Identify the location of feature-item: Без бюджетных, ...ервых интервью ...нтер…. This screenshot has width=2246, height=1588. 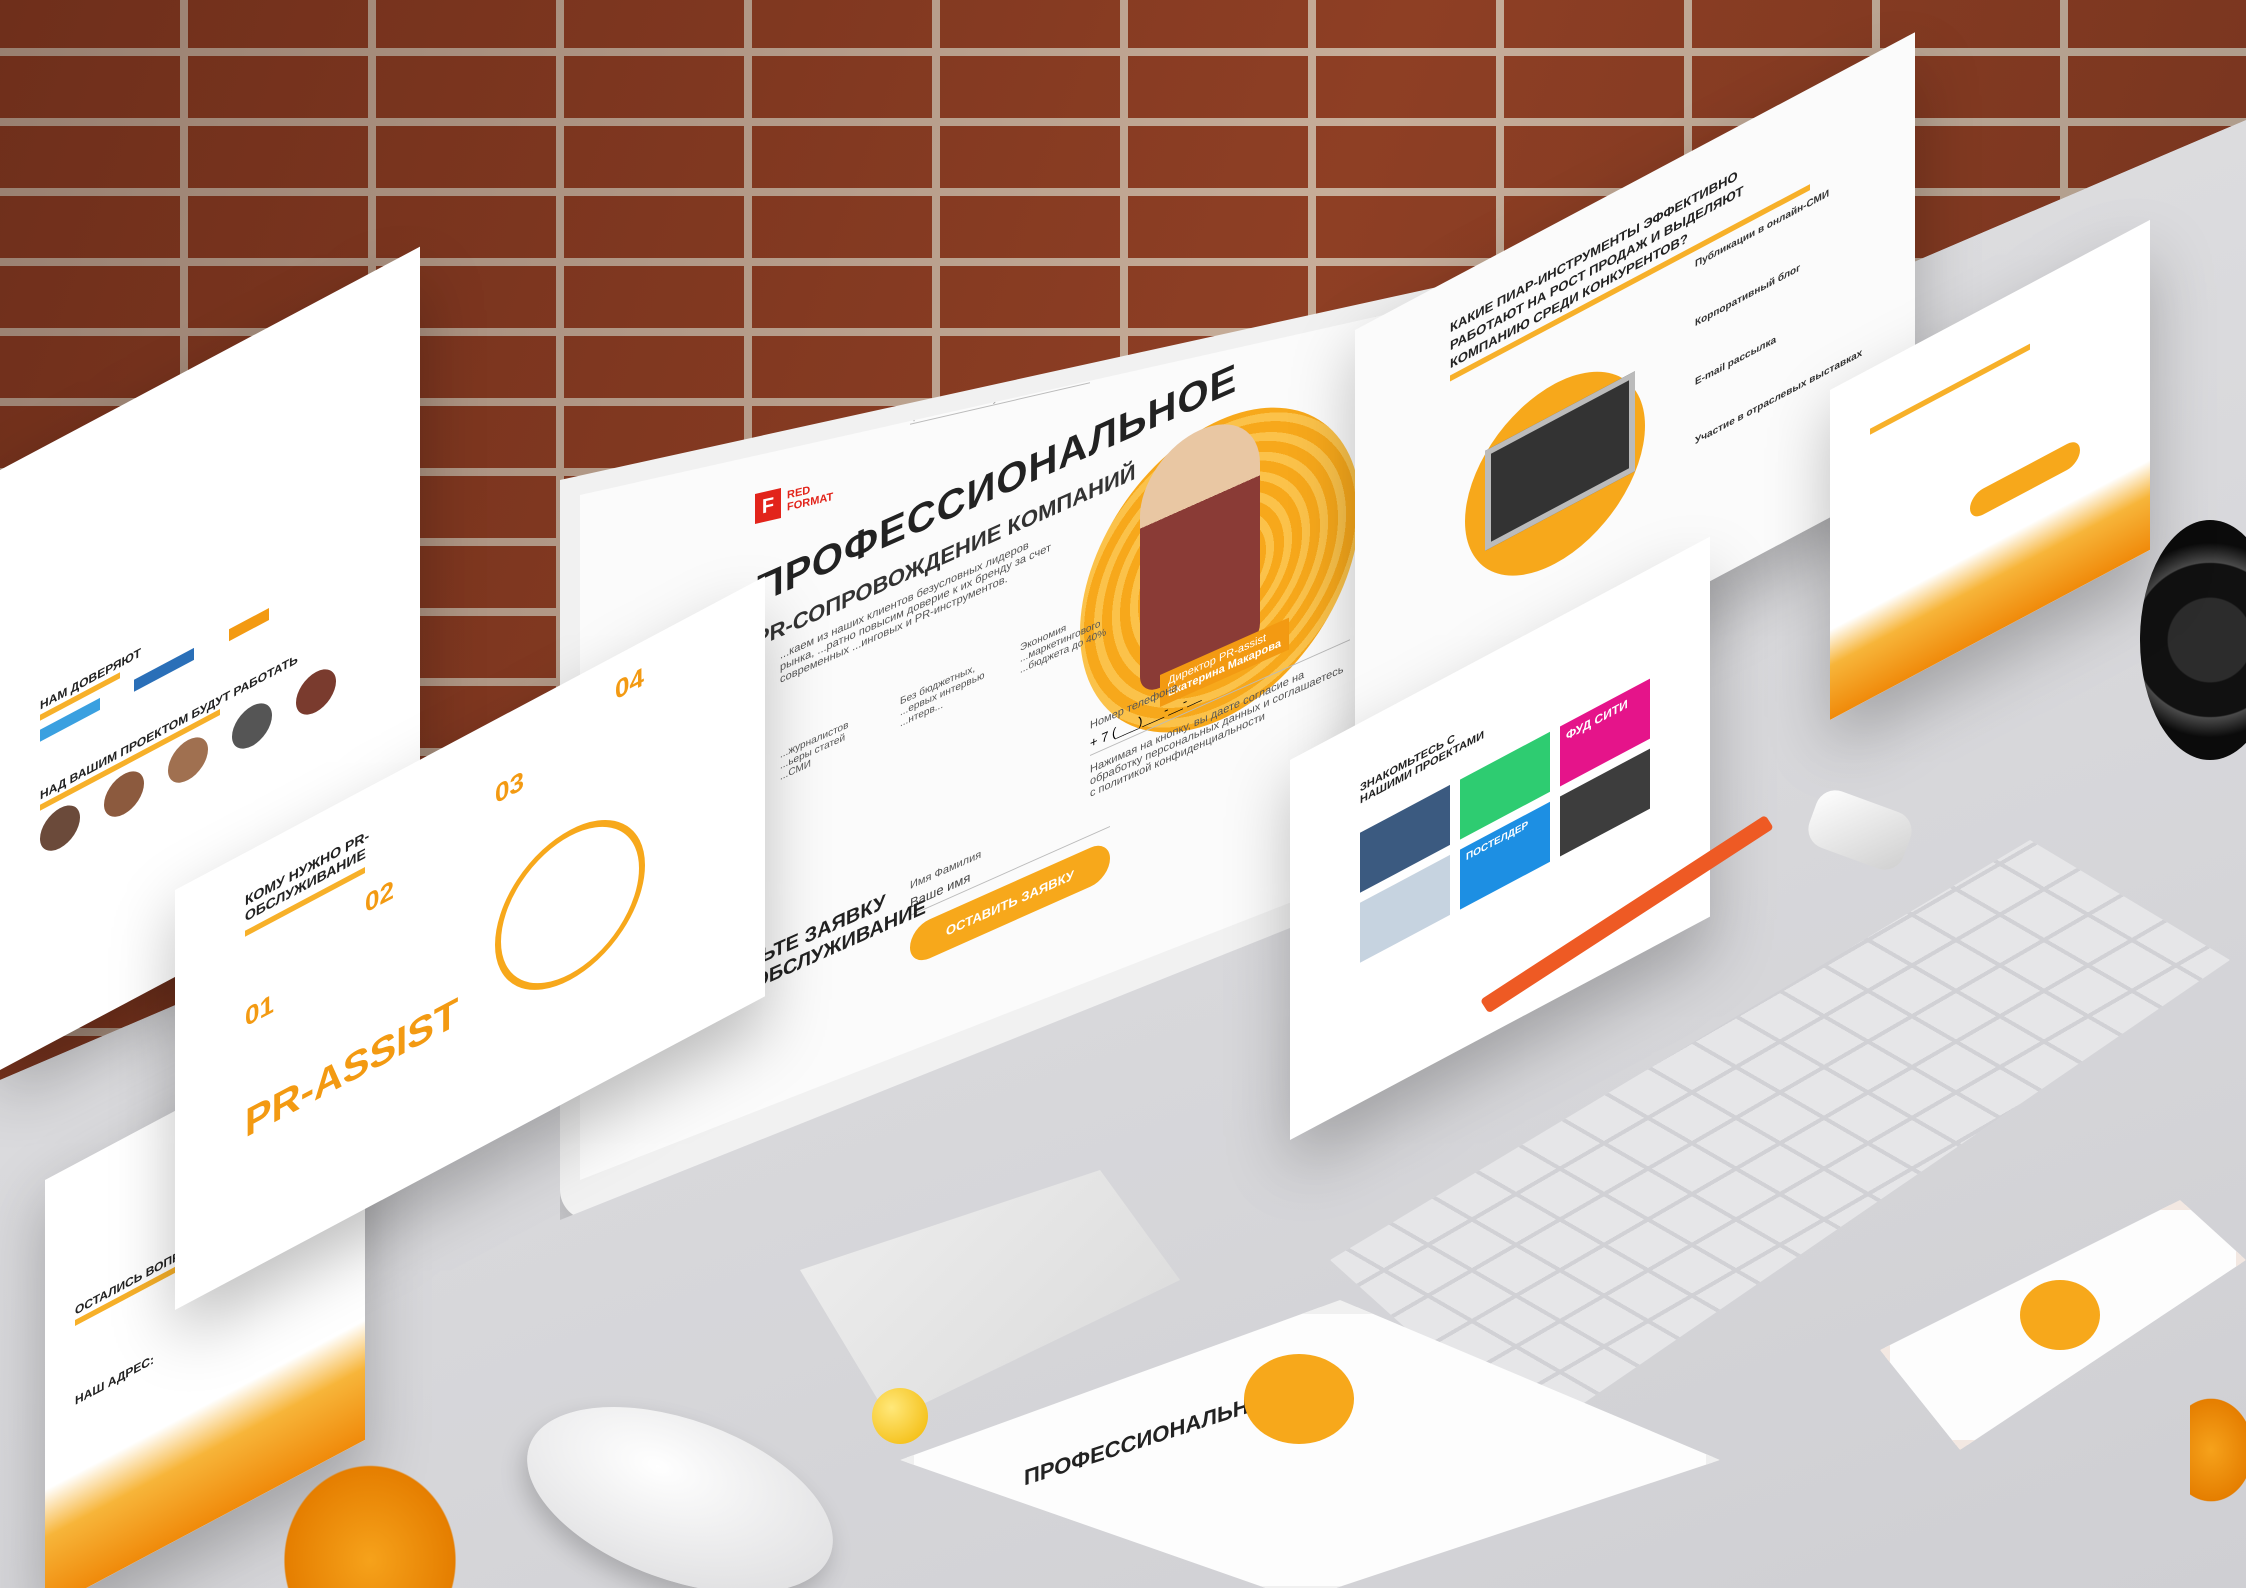
(942, 696).